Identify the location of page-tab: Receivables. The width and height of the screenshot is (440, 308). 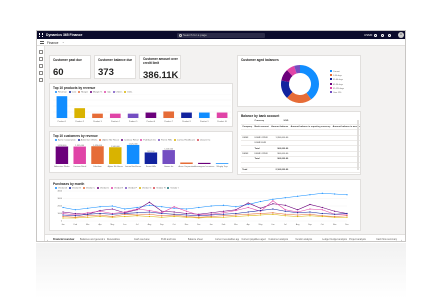
(119, 239).